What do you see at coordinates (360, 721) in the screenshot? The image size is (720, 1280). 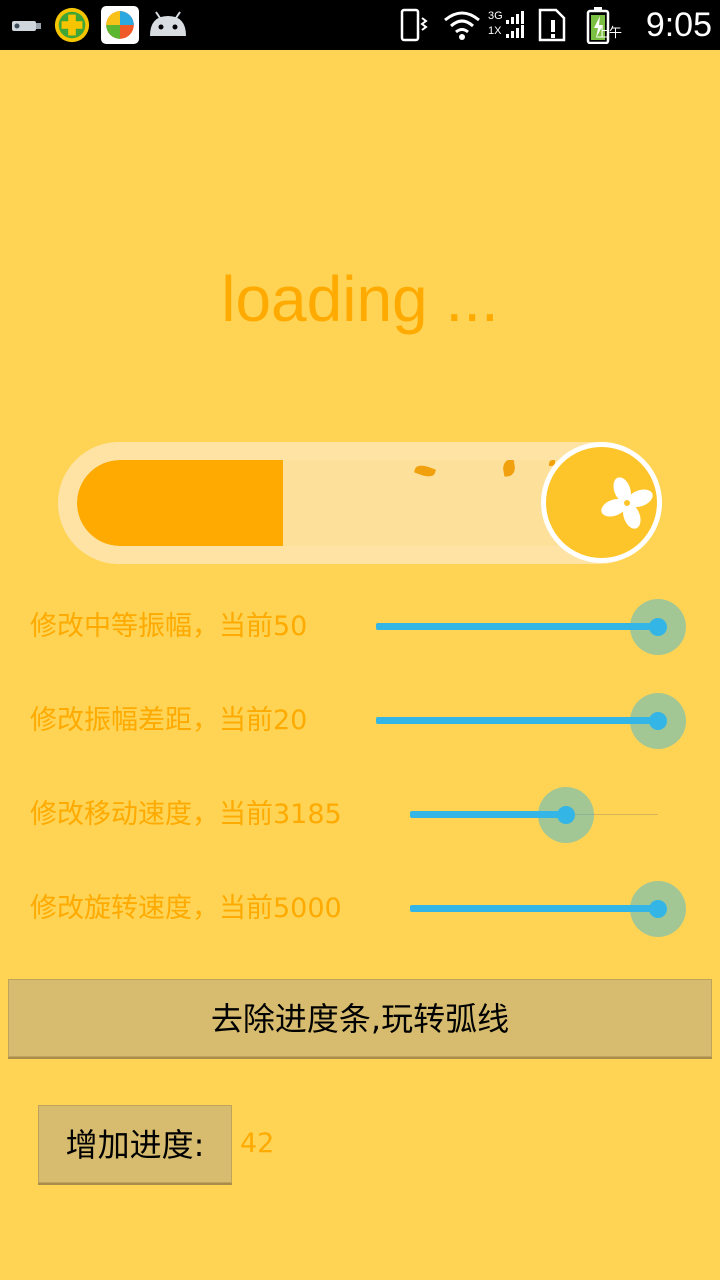 I see `slider-row-amplitude-gap: 修改振幅差距，当前20` at bounding box center [360, 721].